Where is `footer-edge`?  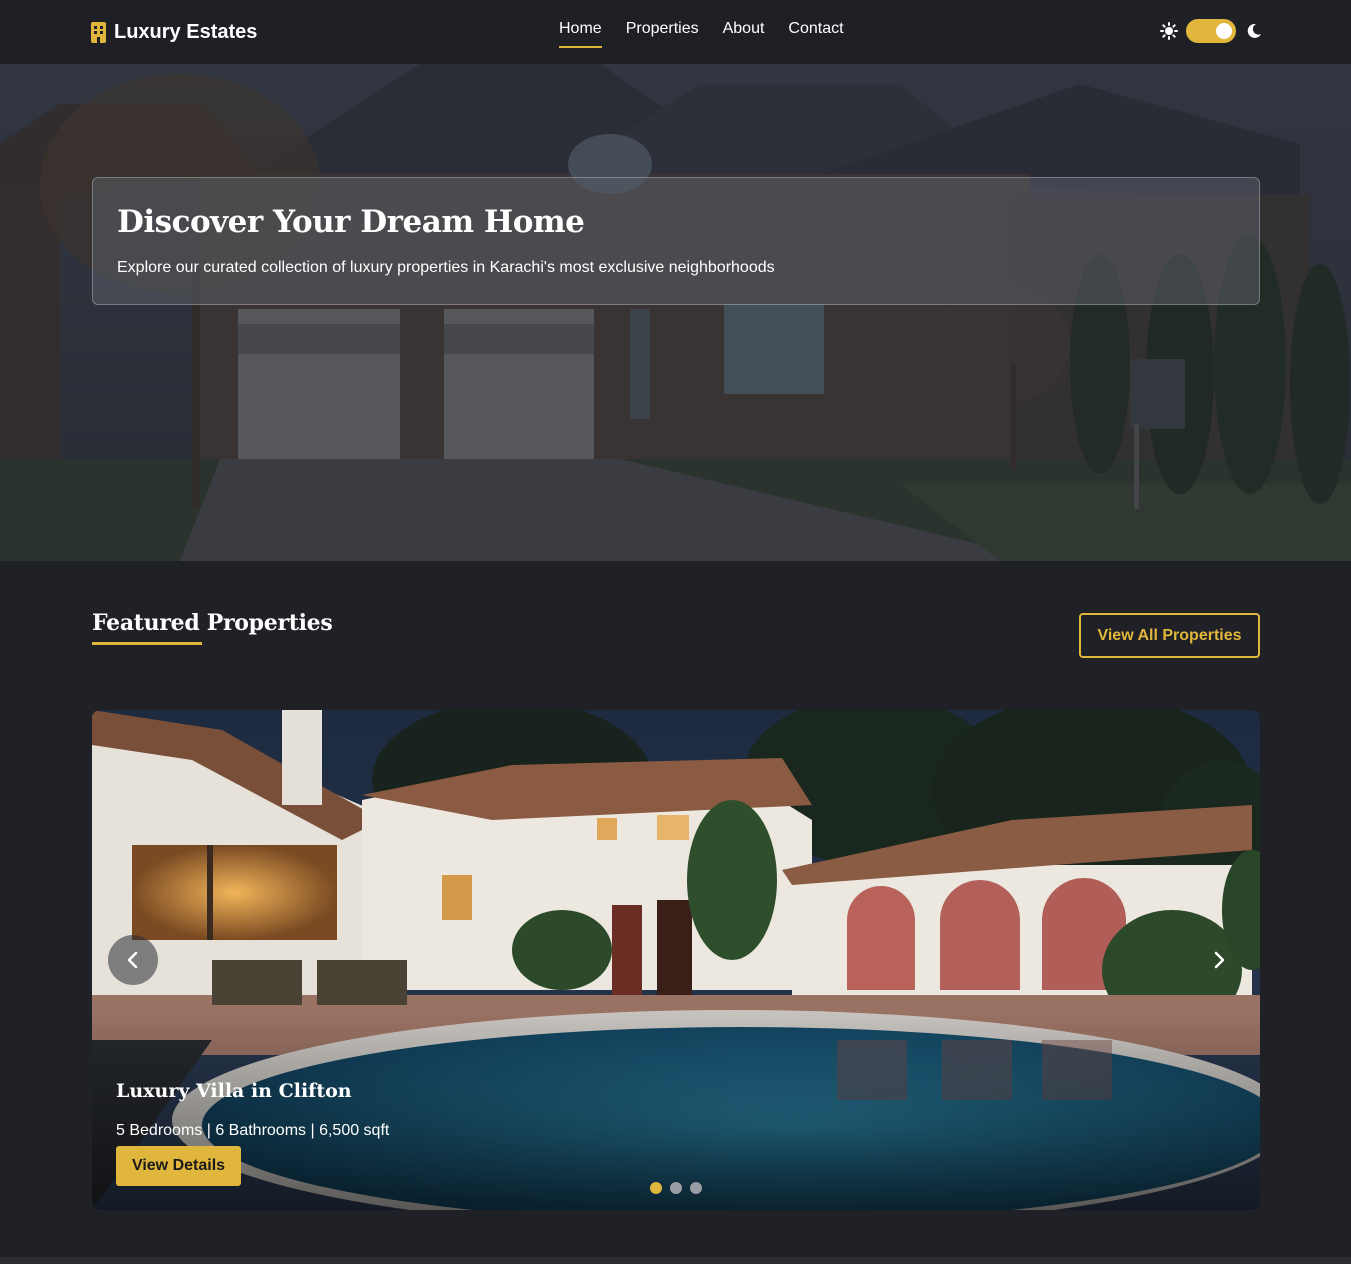 footer-edge is located at coordinates (675, 1260).